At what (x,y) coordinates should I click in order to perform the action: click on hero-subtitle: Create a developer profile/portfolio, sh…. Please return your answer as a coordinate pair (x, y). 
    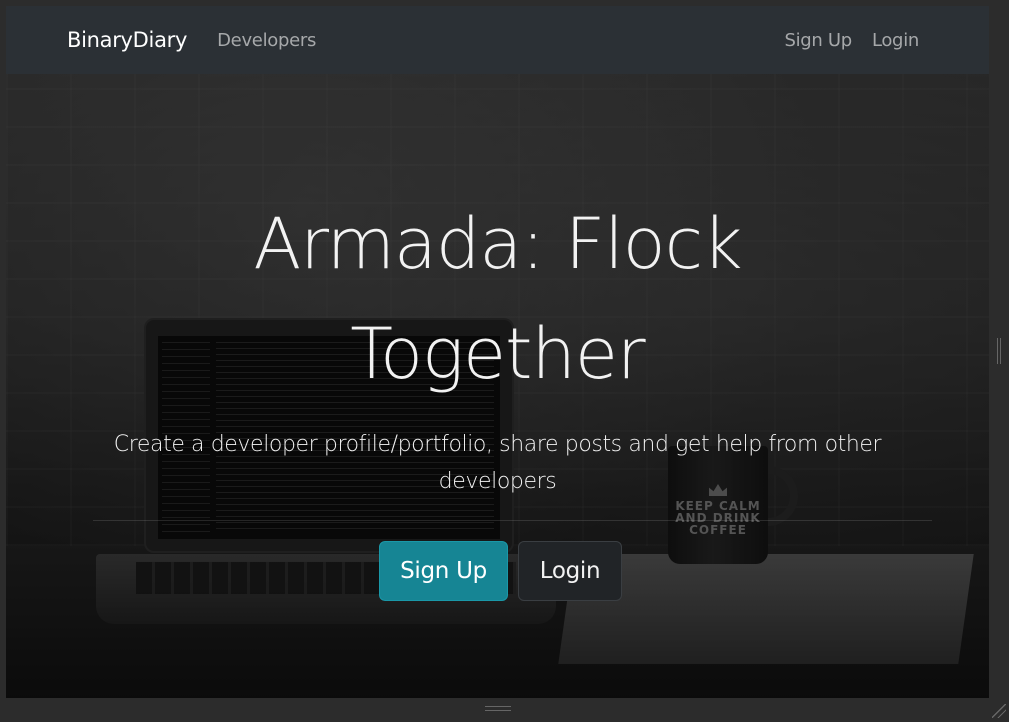
    Looking at the image, I should click on (497, 463).